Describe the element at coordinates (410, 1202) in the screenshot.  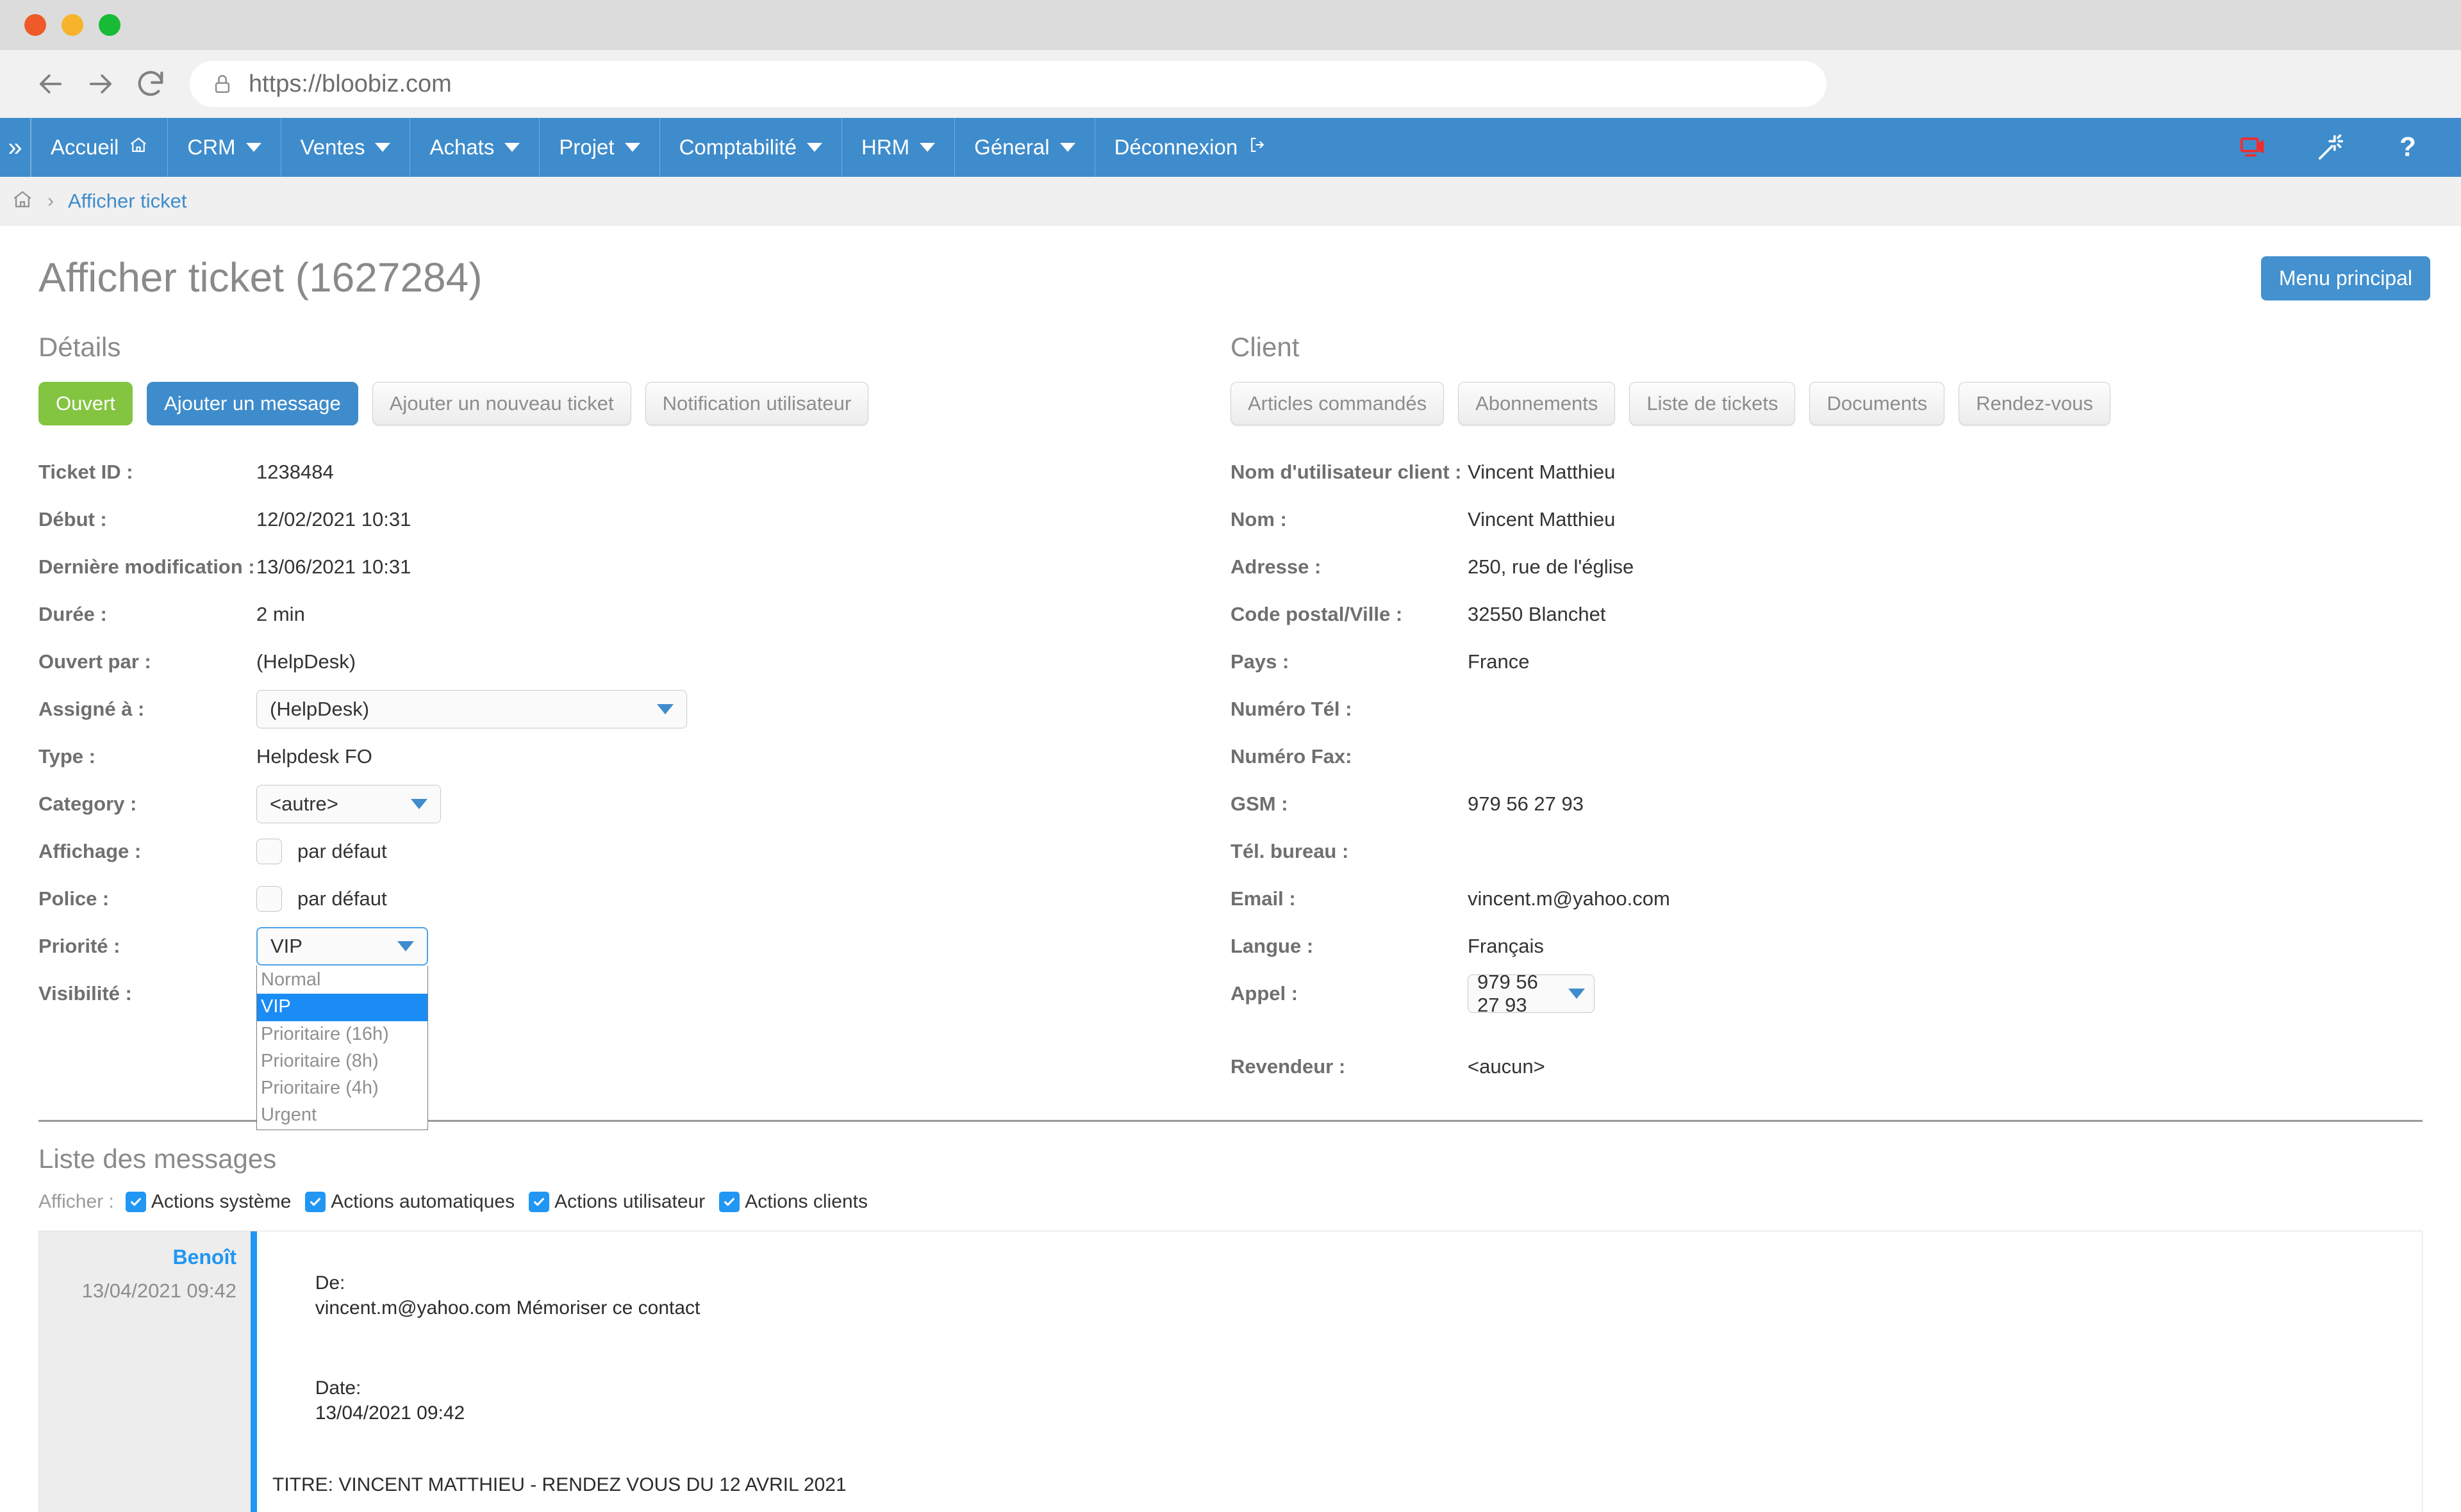
I see `filter-actions-automatiques: Actions automatiques` at that location.